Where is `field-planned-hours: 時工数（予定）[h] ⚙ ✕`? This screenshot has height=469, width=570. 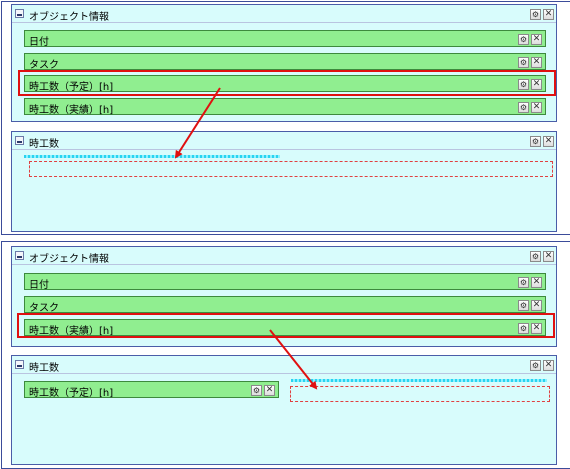 field-planned-hours: 時工数（予定）[h] ⚙ ✕ is located at coordinates (151, 390).